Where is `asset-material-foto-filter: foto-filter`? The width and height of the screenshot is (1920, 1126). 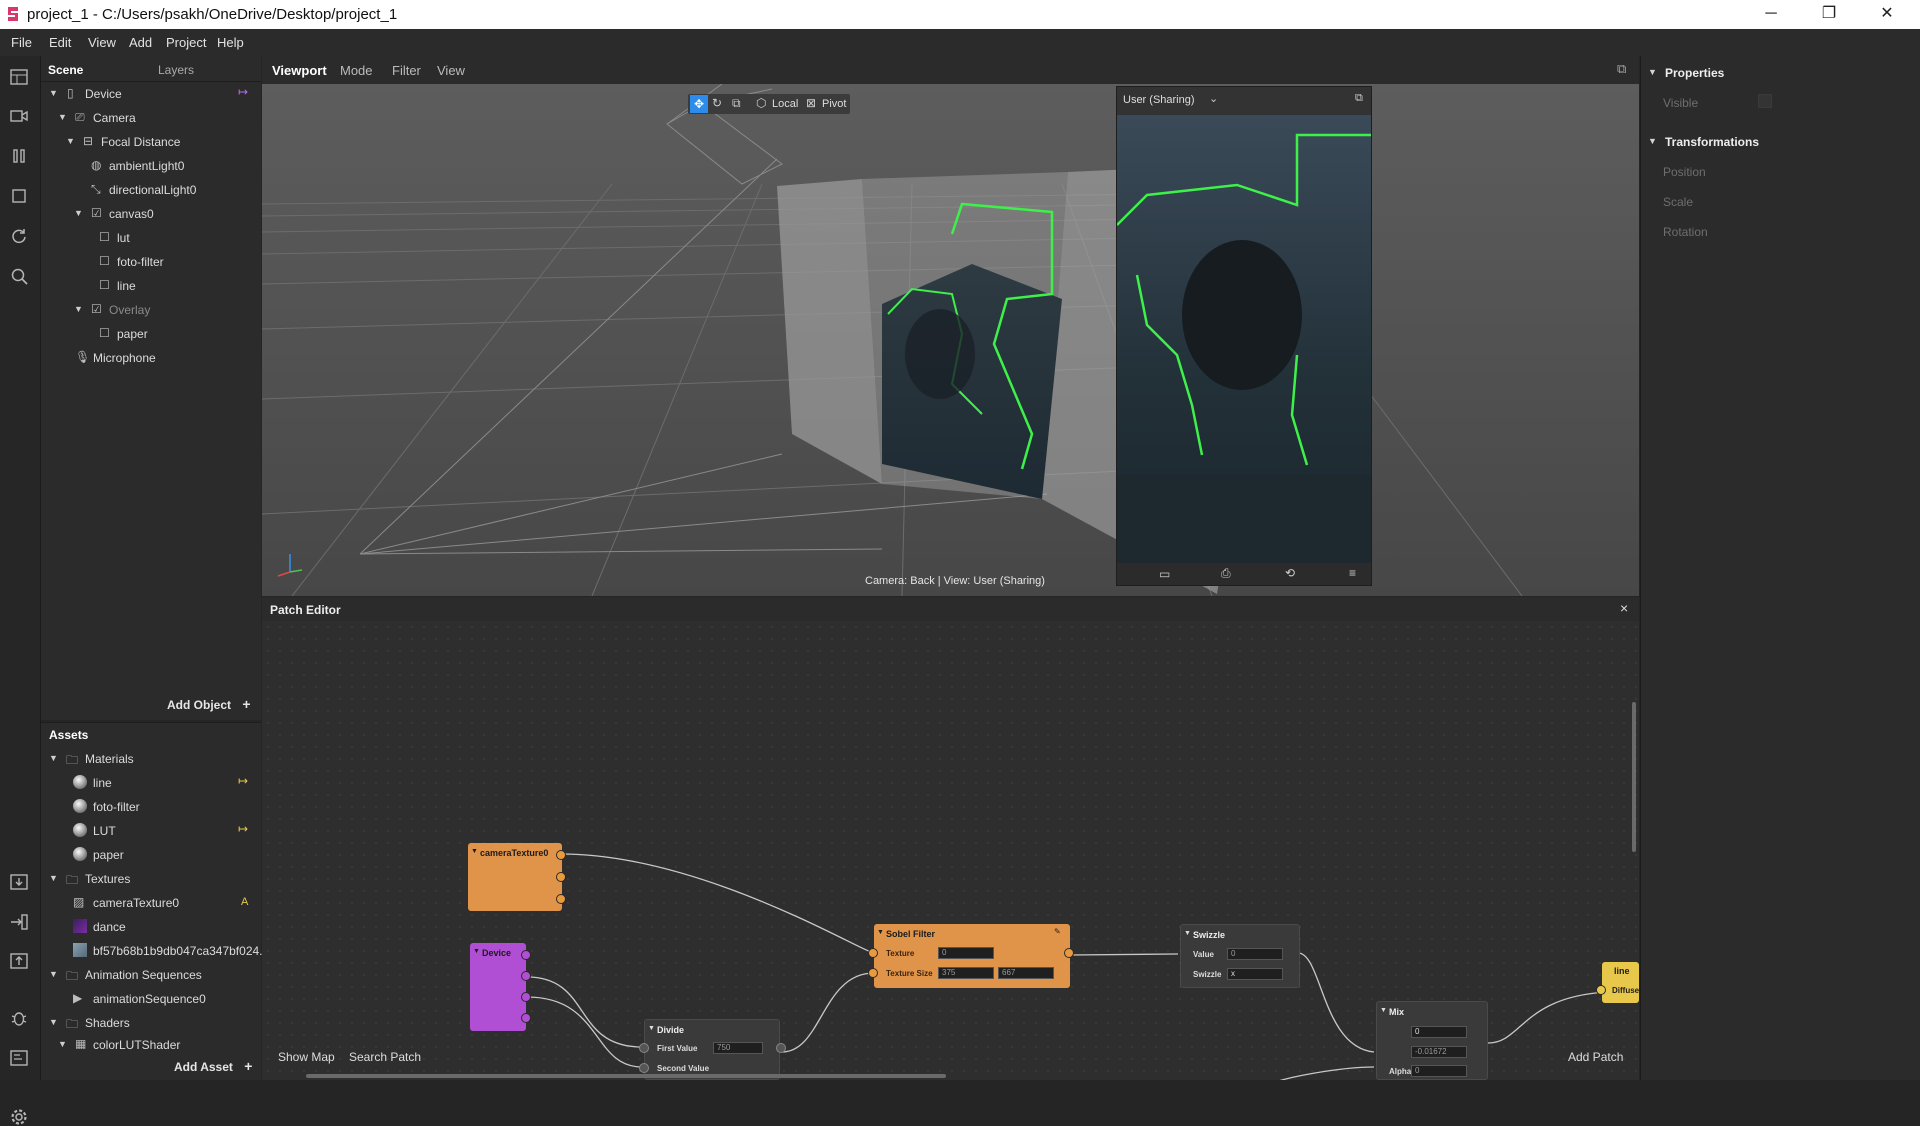
asset-material-foto-filter: foto-filter is located at coordinates (151, 807).